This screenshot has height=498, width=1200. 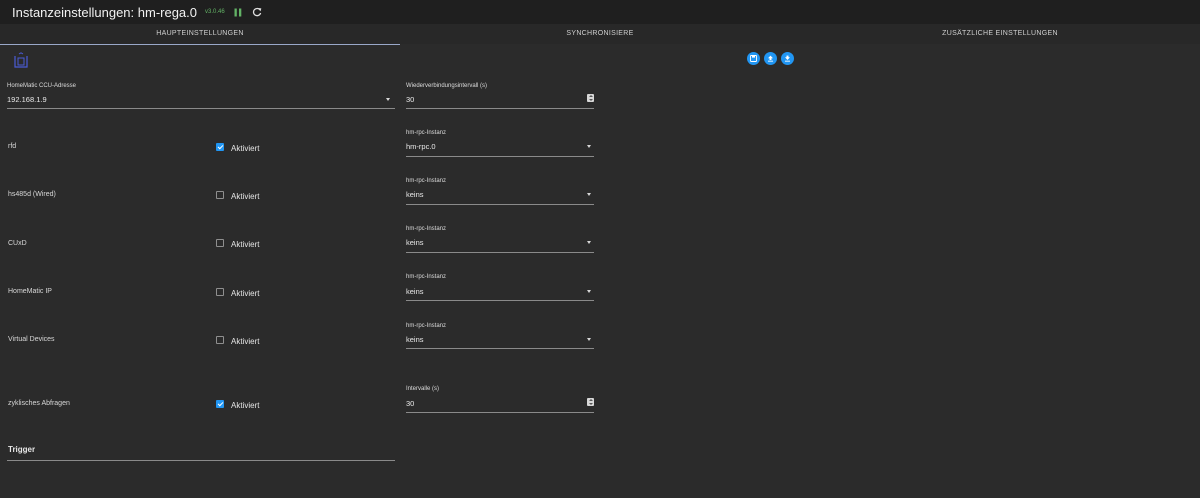 I want to click on polling-interval-stepper, so click(x=590, y=402).